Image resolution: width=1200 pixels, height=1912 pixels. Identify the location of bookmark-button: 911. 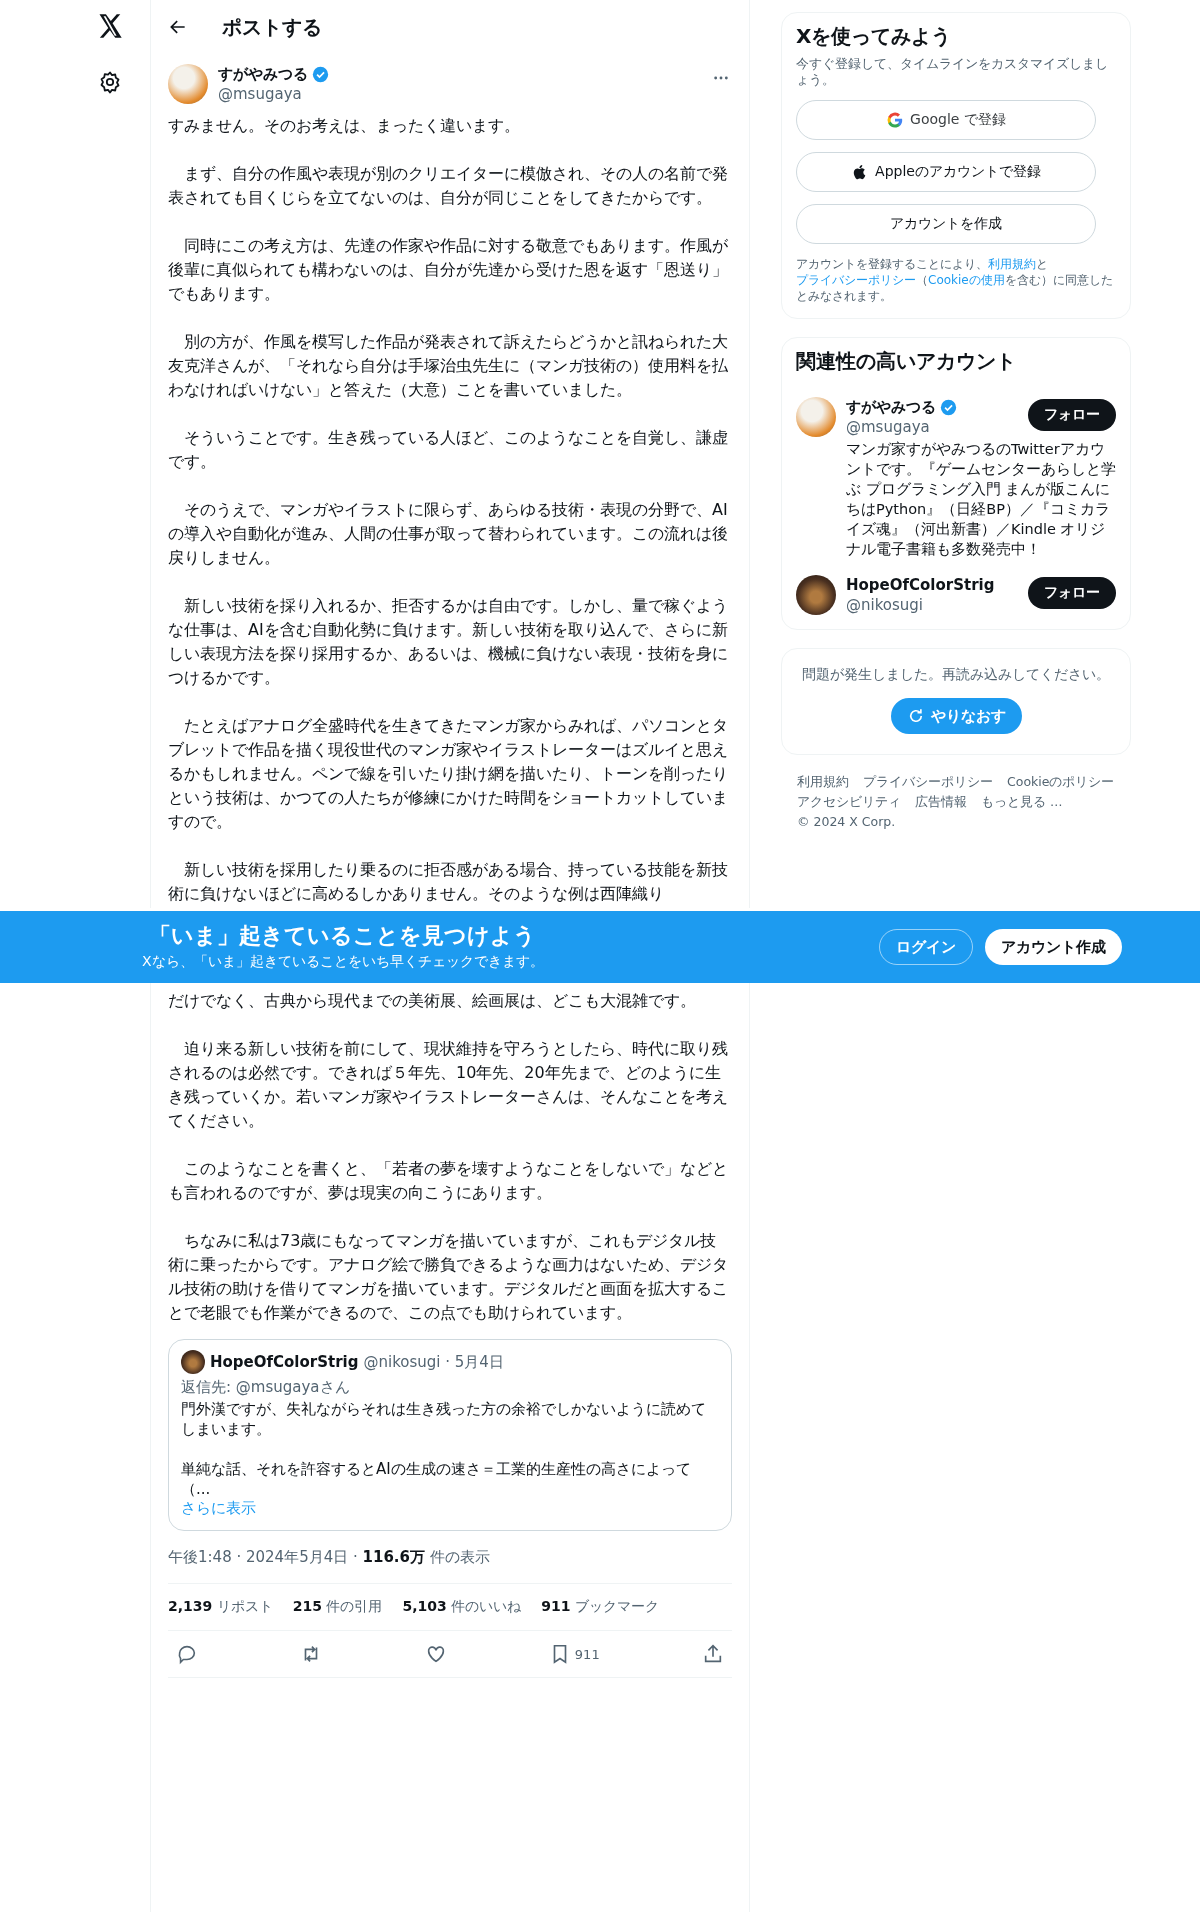
(574, 1654).